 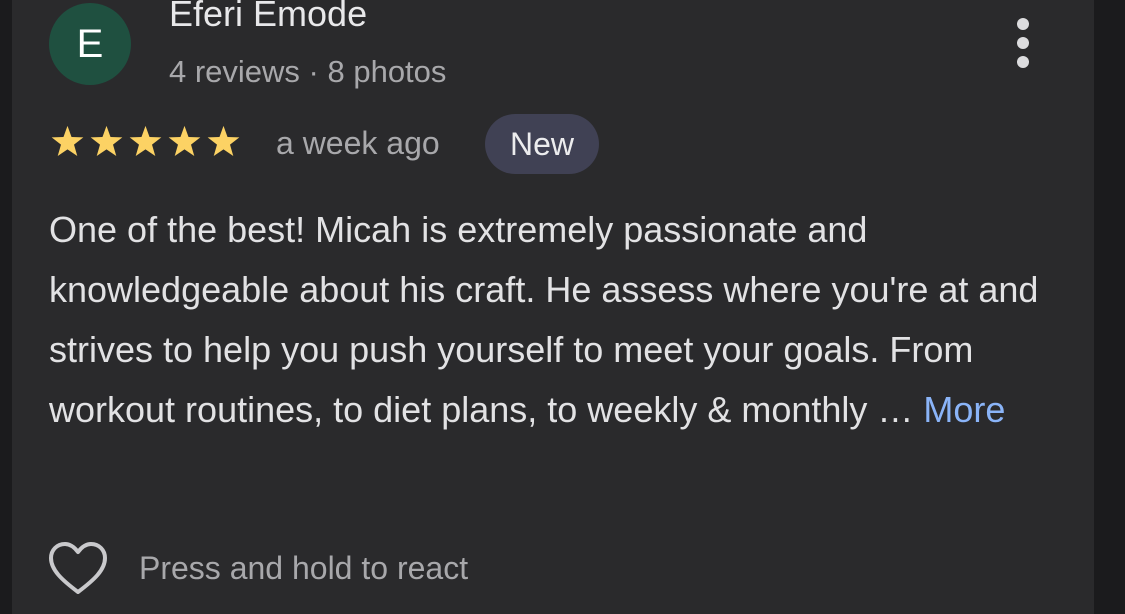 I want to click on review-time: a week ago, so click(x=358, y=143).